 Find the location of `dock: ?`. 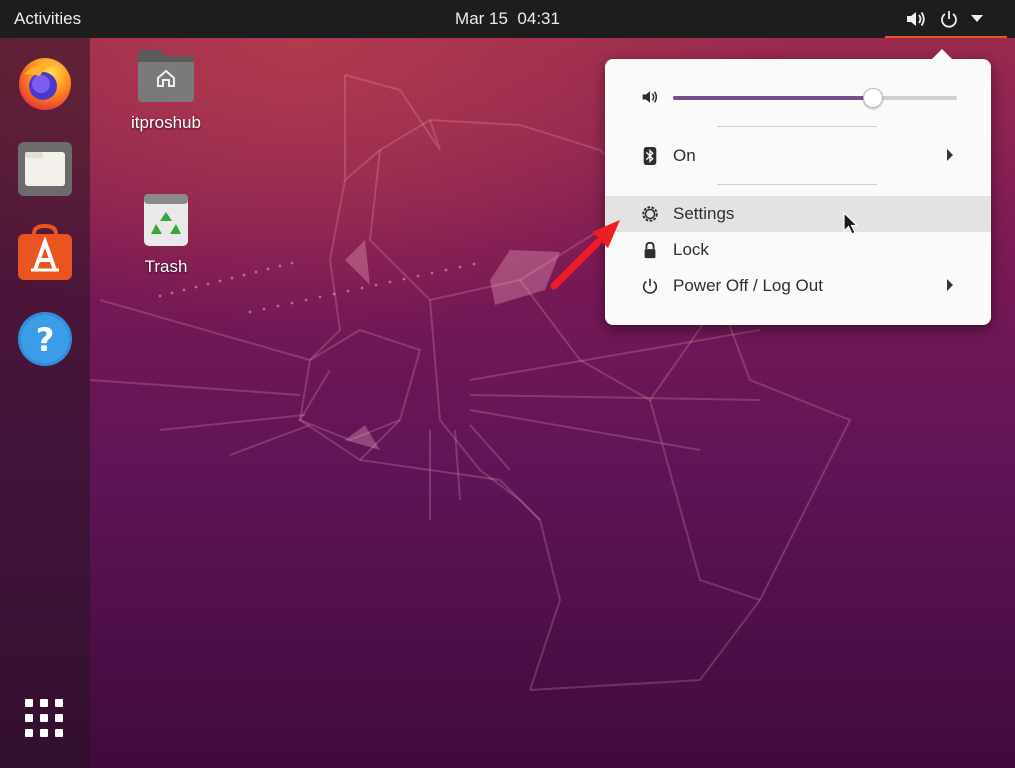

dock: ? is located at coordinates (45, 403).